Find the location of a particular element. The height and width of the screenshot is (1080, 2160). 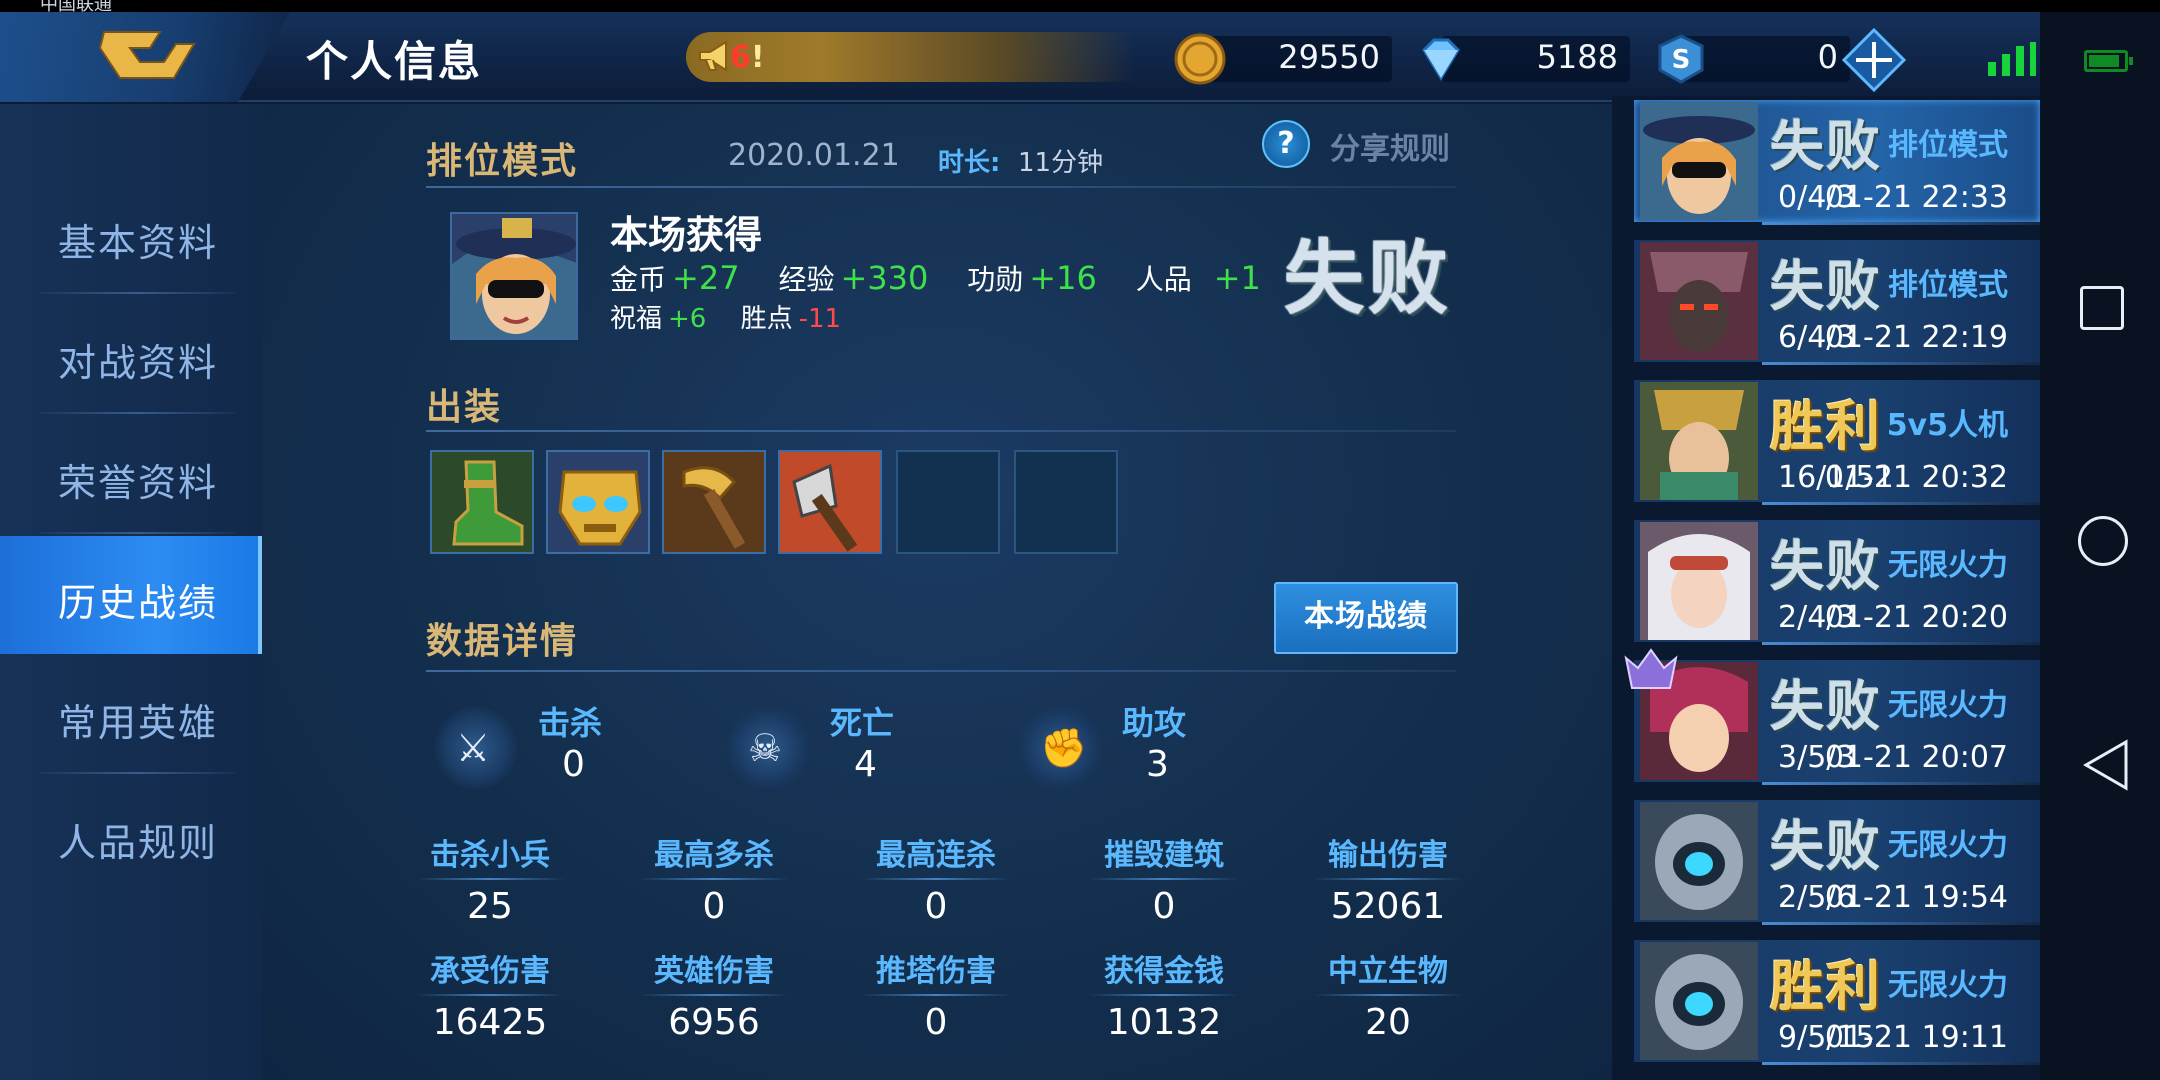

assists-stat: ✊ 助攻 3 is located at coordinates (1118, 753).